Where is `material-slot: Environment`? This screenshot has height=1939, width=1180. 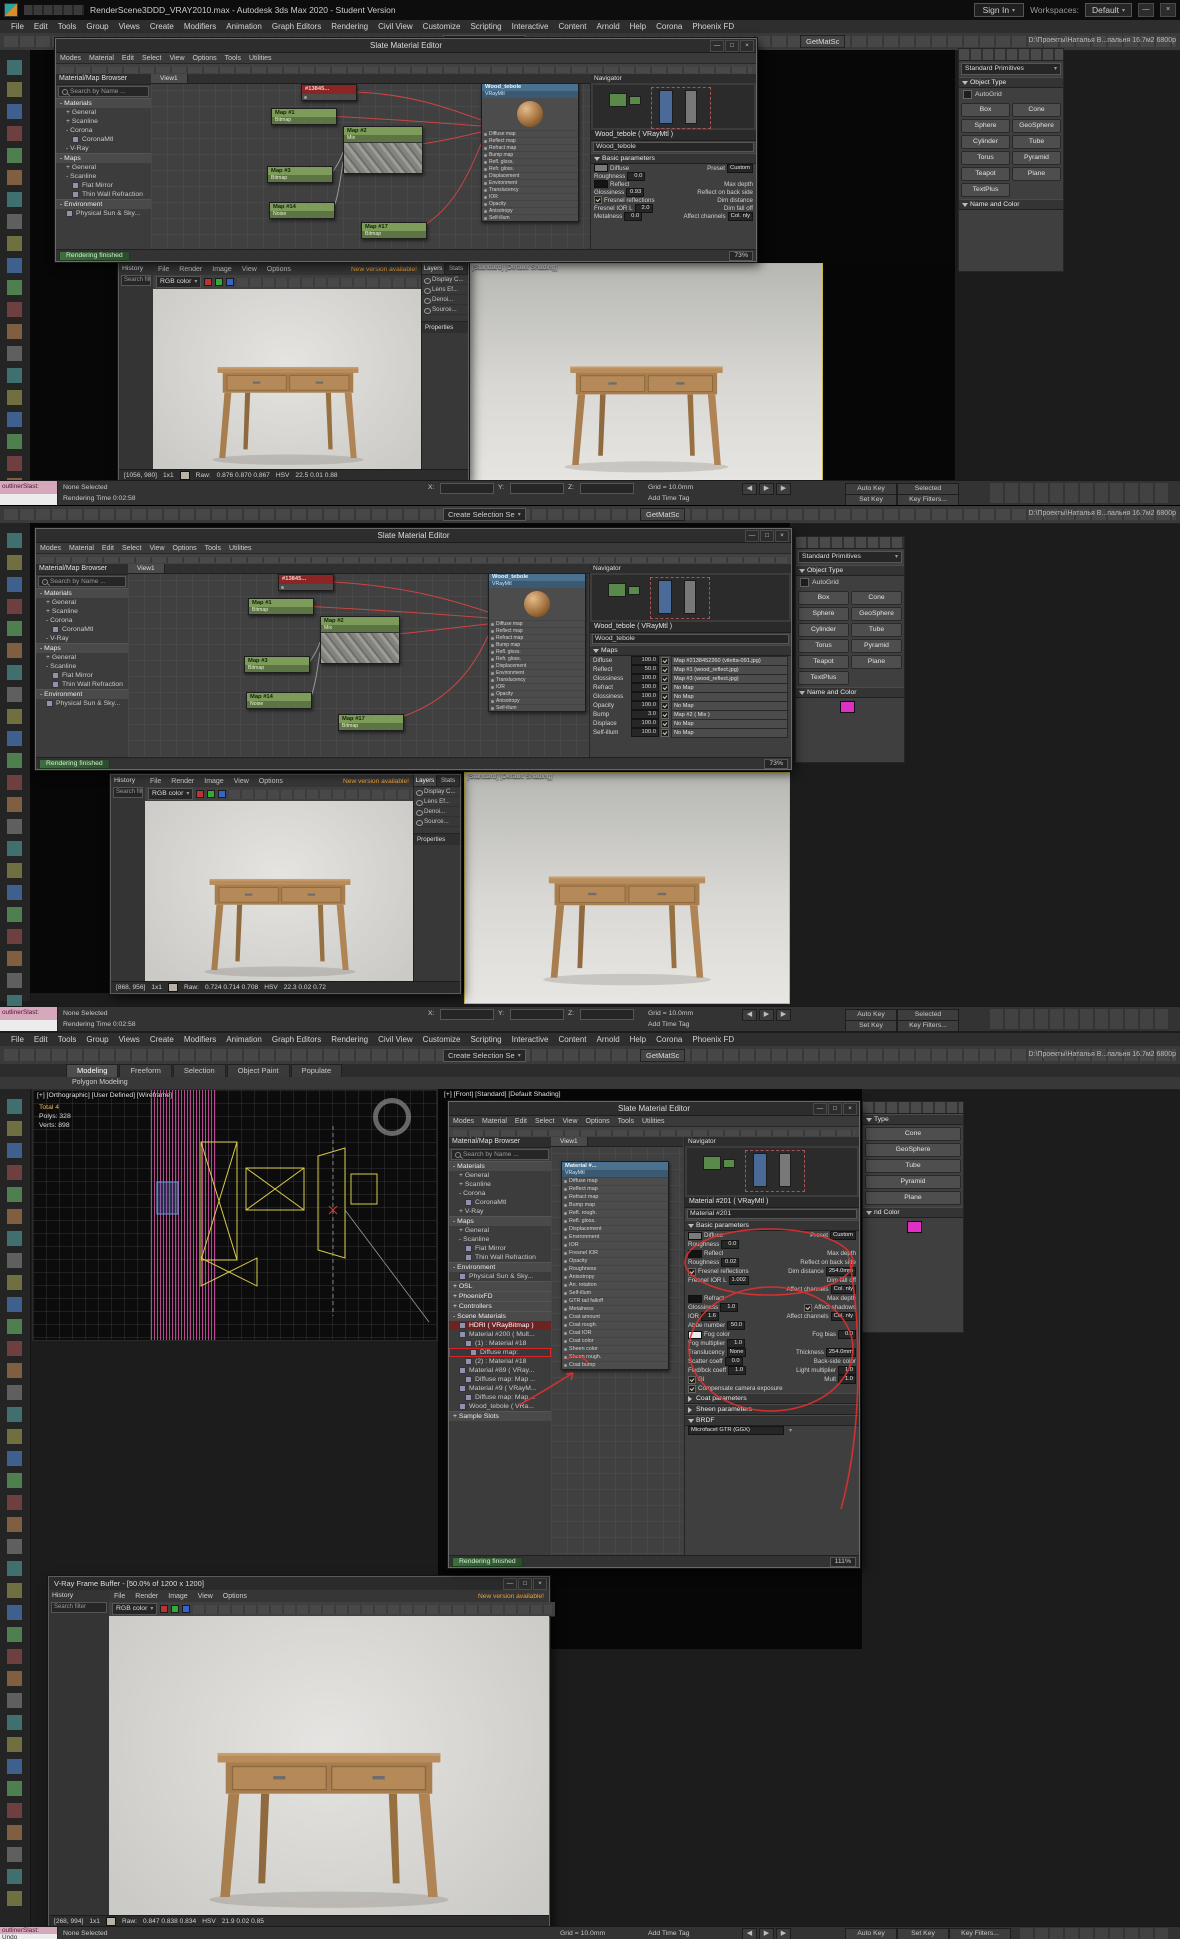
material-slot: Environment is located at coordinates (537, 672).